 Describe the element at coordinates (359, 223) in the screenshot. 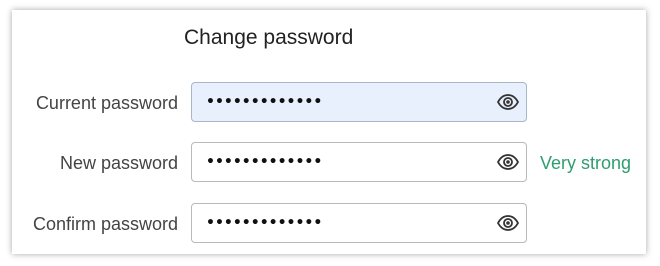

I see `confirm-password-input: •••••••••••••` at that location.